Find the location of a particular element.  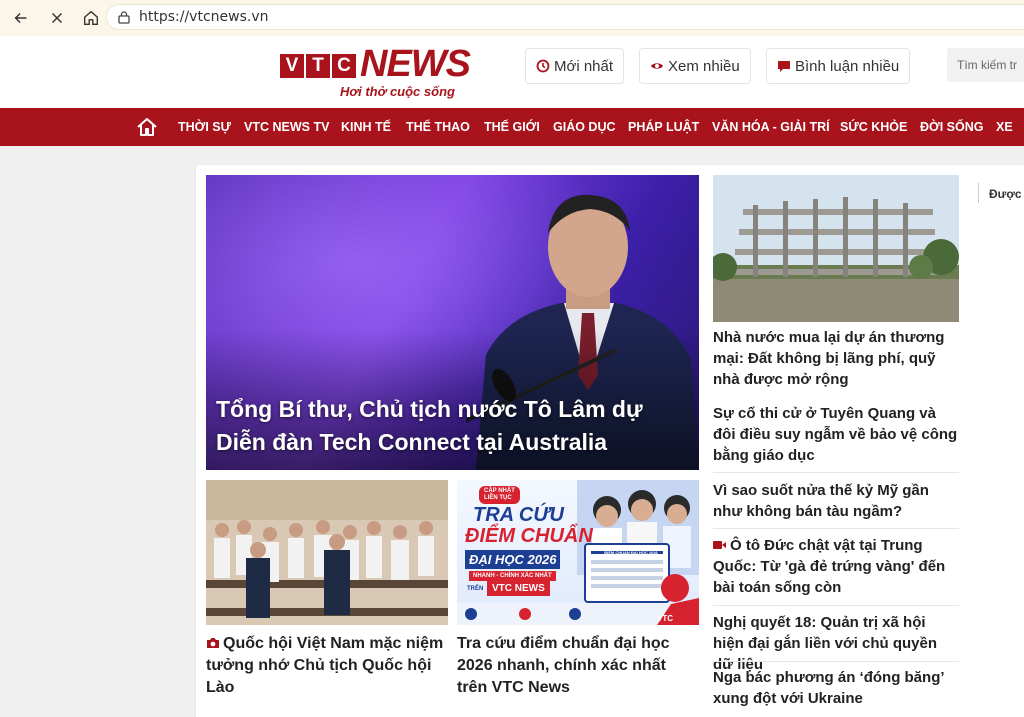

nav-item-vtc-news-tv: VTC NEWS TV is located at coordinates (286, 127).